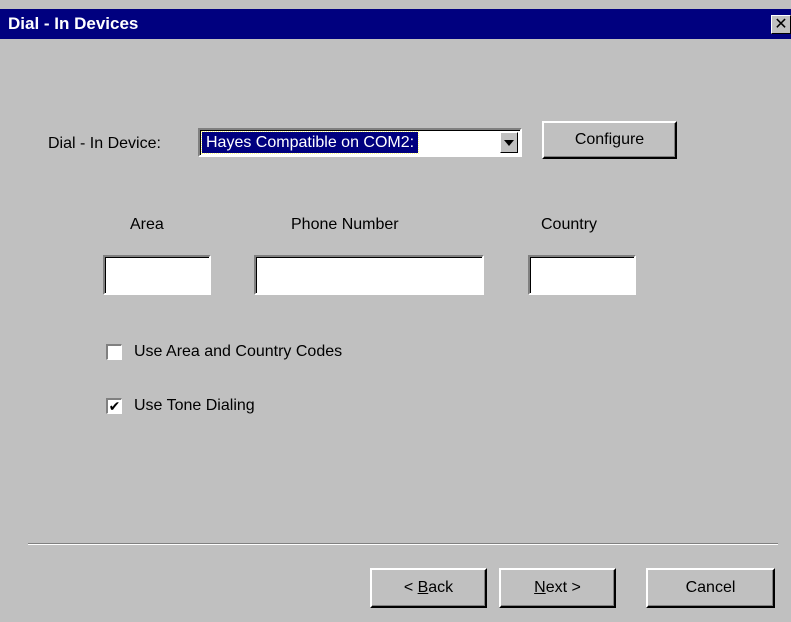 Image resolution: width=791 pixels, height=622 pixels. What do you see at coordinates (310, 142) in the screenshot?
I see `dial-in-device-selected: Hayes Compatible on COM2:` at bounding box center [310, 142].